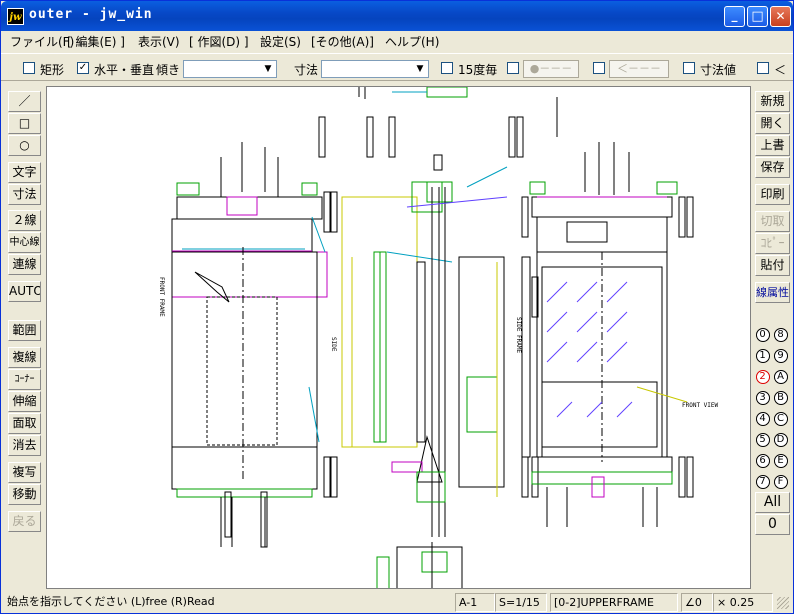  I want to click on circle-tool-button: ○, so click(24, 145).